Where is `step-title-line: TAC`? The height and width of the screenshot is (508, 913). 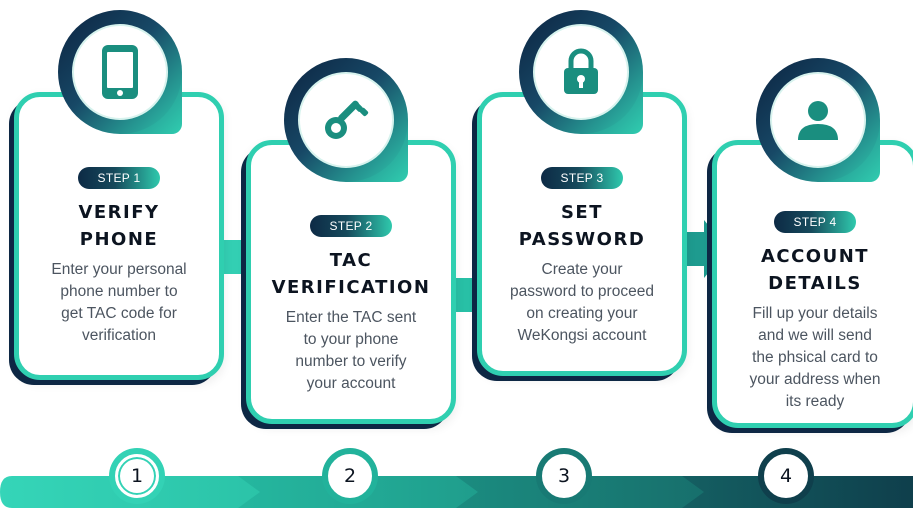
step-title-line: TAC is located at coordinates (351, 260).